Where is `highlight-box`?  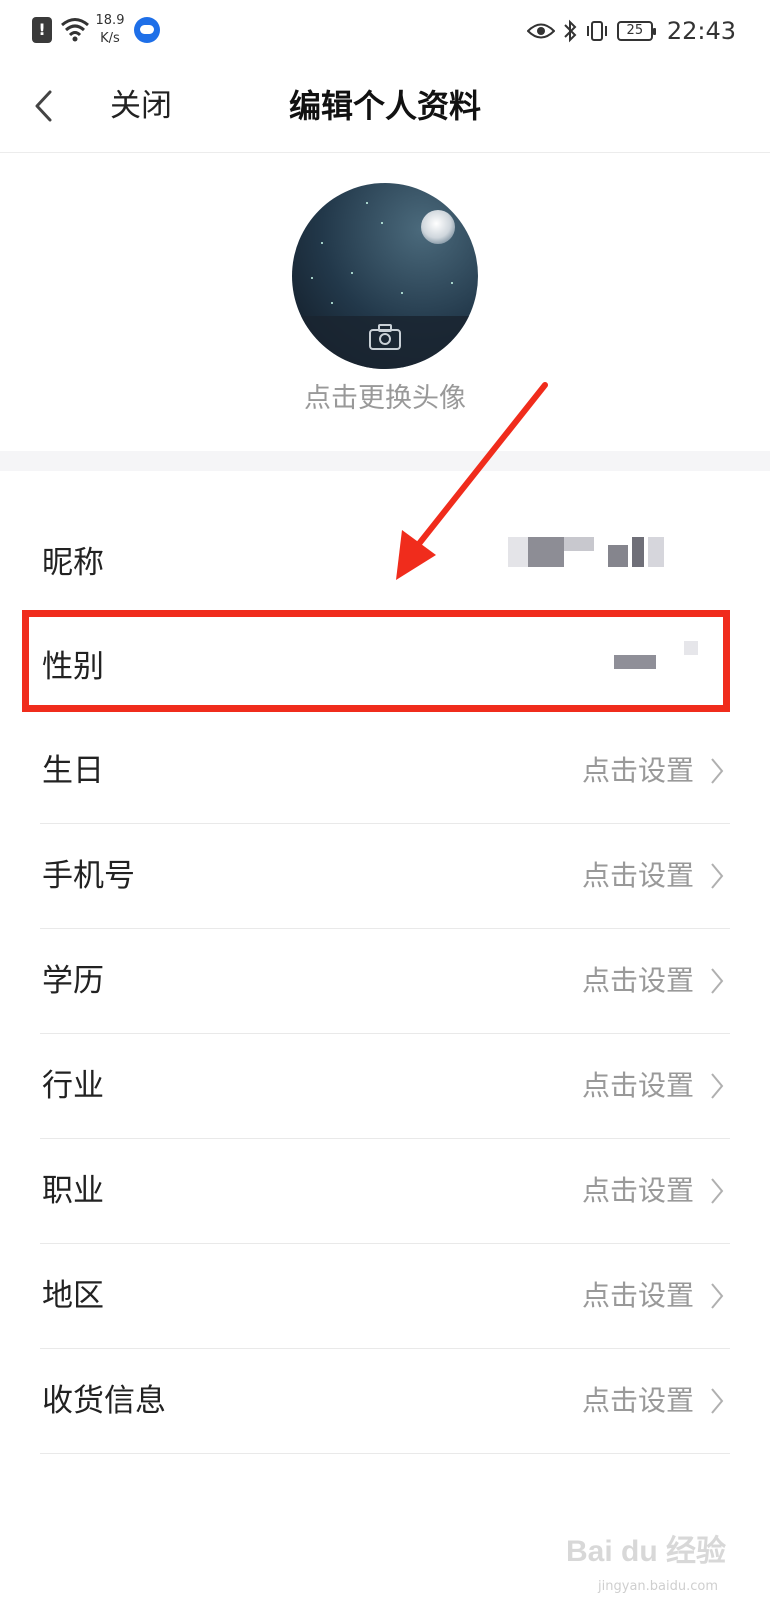 highlight-box is located at coordinates (376, 661).